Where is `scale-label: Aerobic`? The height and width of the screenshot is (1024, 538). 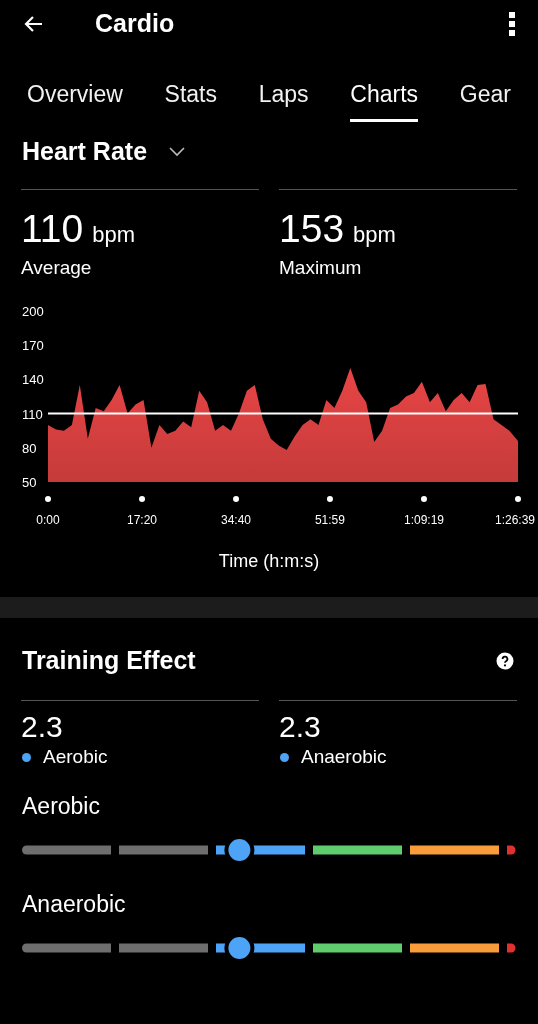
scale-label: Aerobic is located at coordinates (61, 805).